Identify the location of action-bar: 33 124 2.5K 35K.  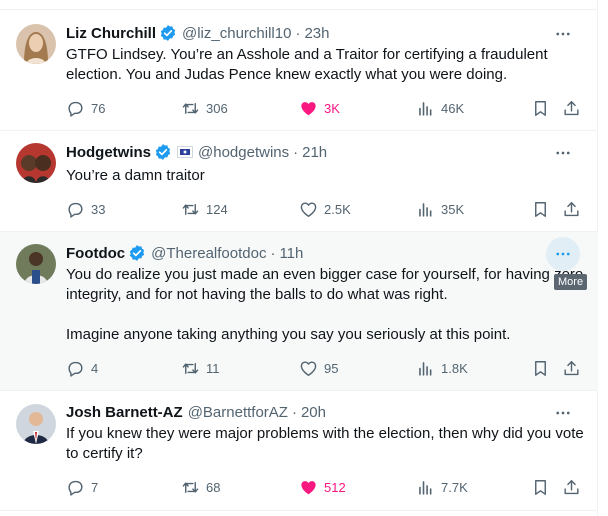
(326, 209).